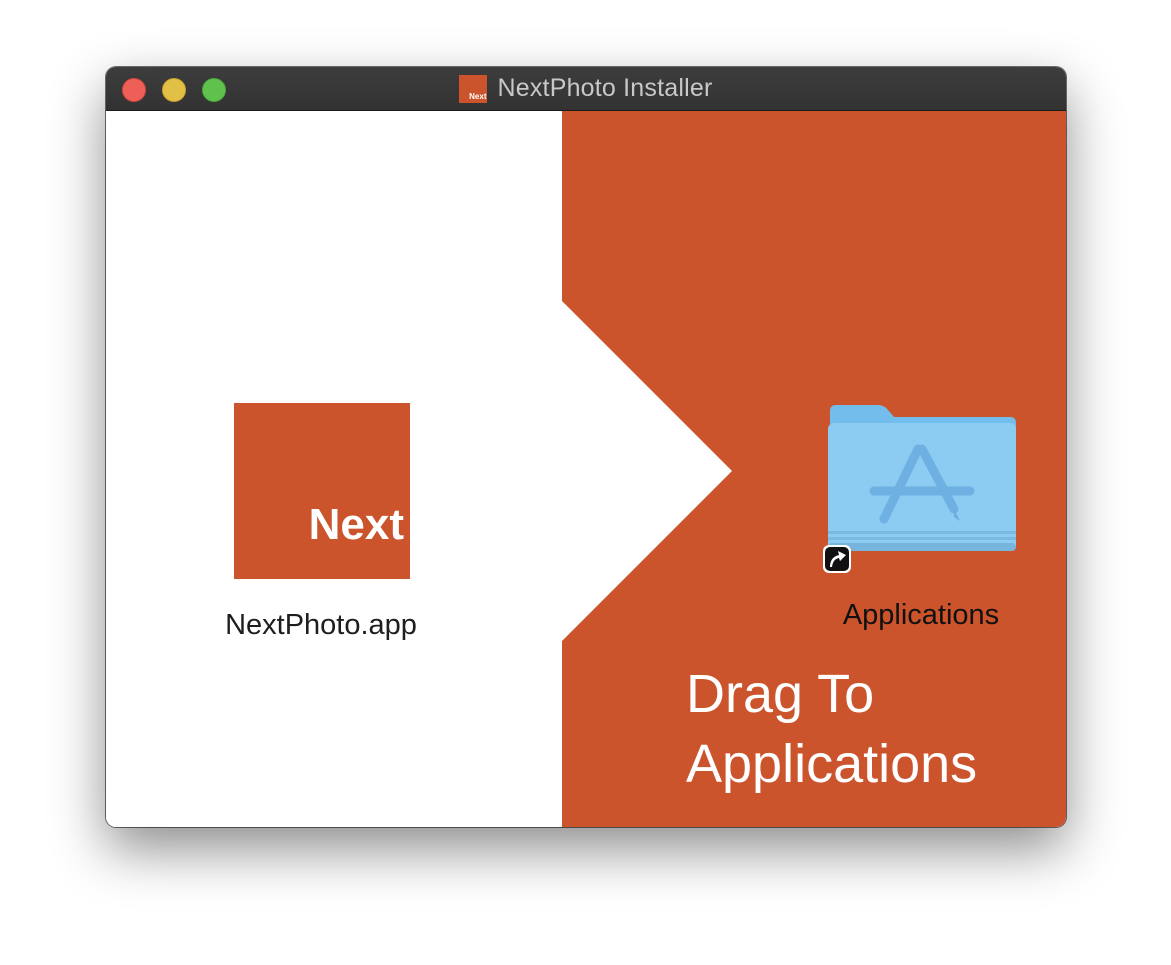 The height and width of the screenshot is (965, 1171). What do you see at coordinates (478, 96) in the screenshot?
I see `title-icon-text: Next` at bounding box center [478, 96].